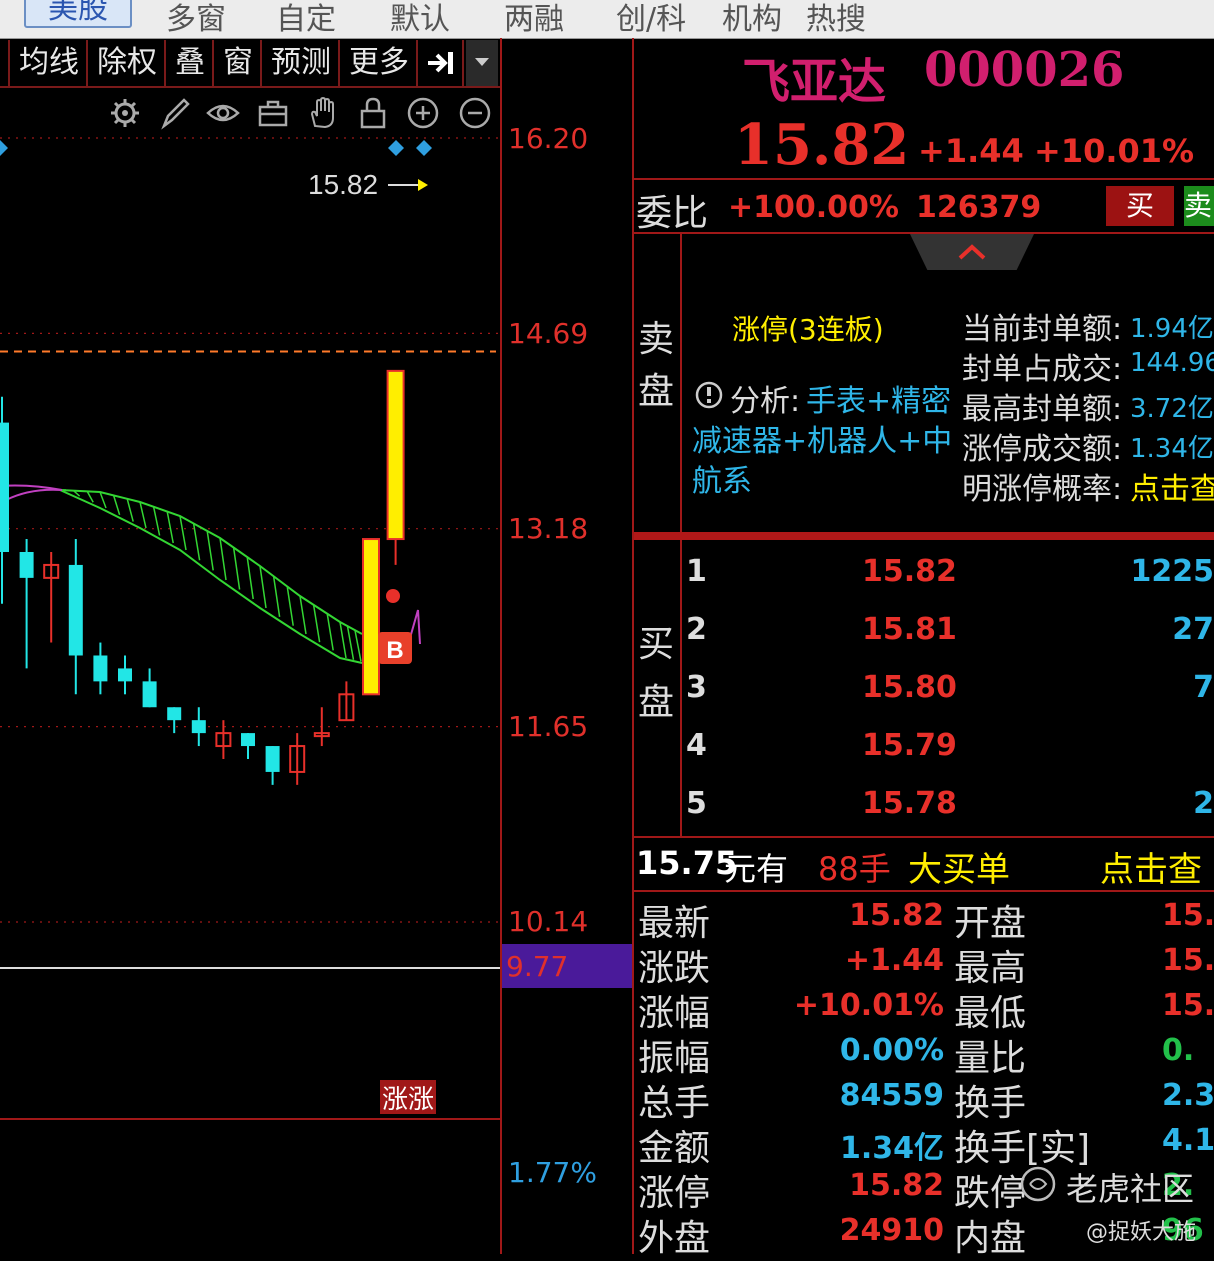  I want to click on seal-stat-value: 3.72亿, so click(1172, 406).